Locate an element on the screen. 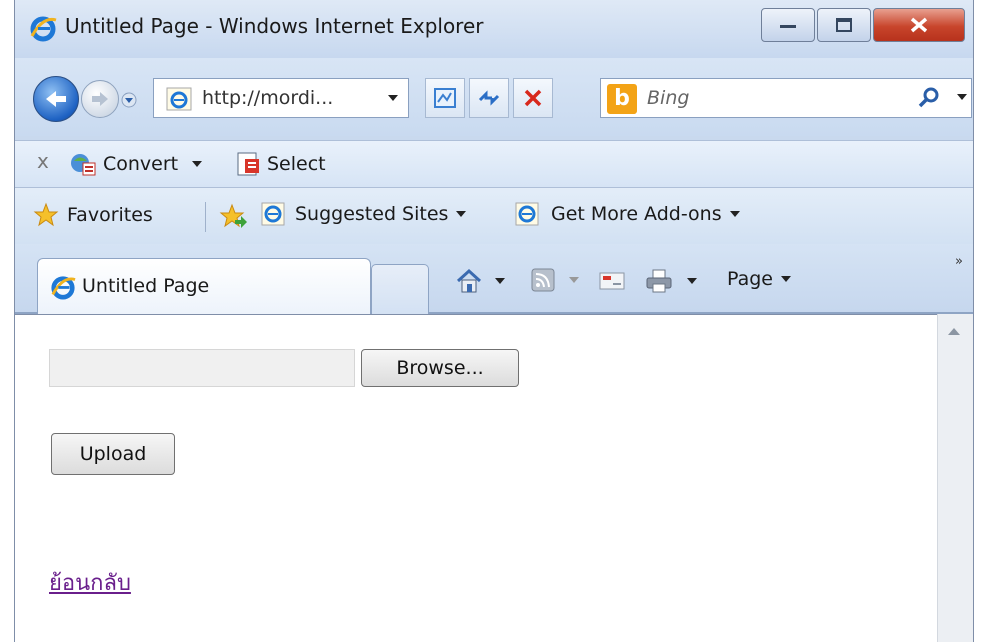 The image size is (988, 642). get-more-addons-button: Get More Add-ons is located at coordinates (627, 214).